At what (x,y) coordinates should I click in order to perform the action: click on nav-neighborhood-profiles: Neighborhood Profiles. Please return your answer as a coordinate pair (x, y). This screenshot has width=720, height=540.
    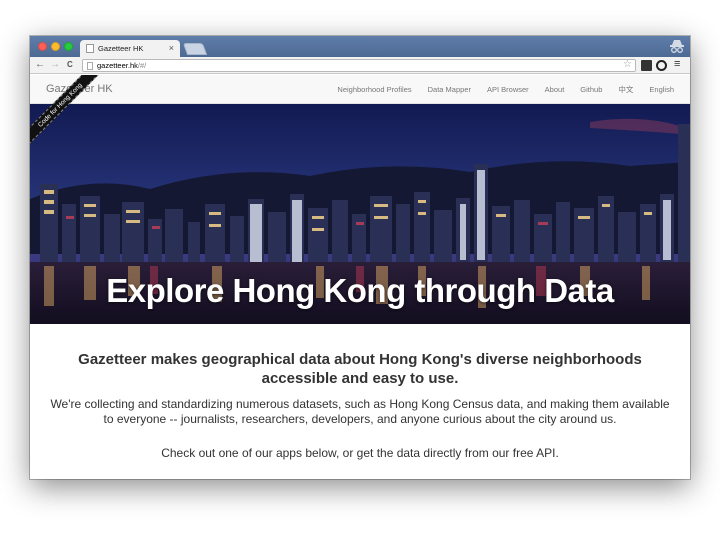
    Looking at the image, I should click on (374, 89).